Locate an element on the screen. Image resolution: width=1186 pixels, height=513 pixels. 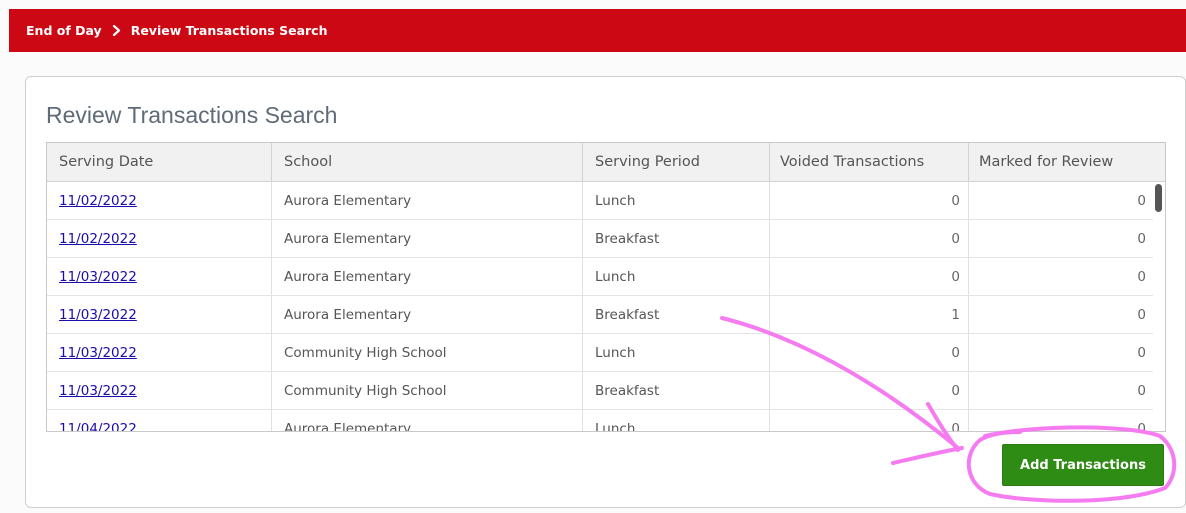
table-scrollbar is located at coordinates (1159, 306).